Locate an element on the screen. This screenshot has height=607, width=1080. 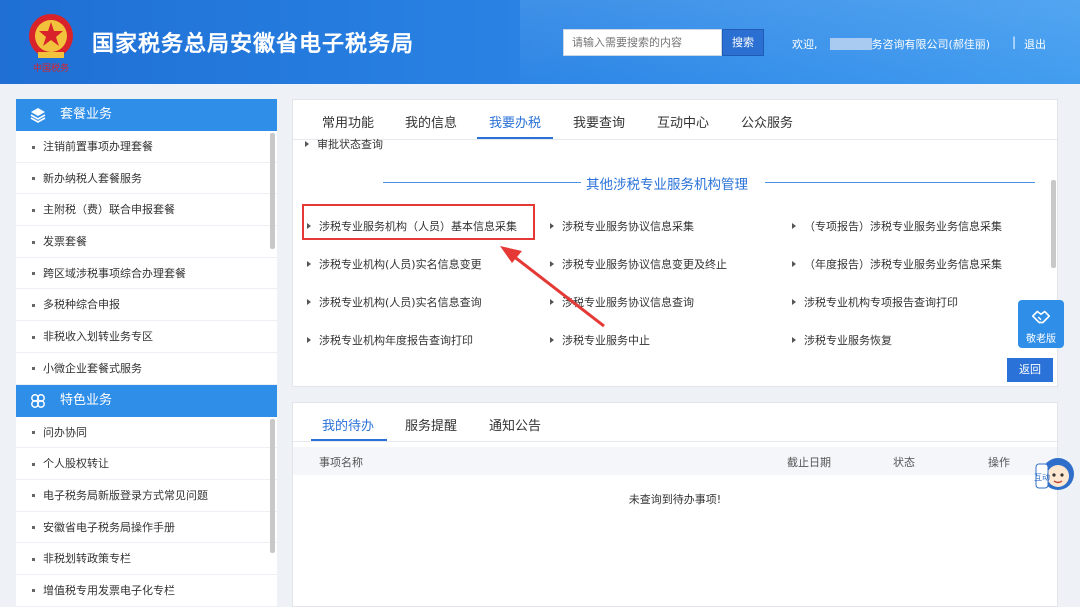
sidebar-section-label: 套餐业务 is located at coordinates (86, 114).